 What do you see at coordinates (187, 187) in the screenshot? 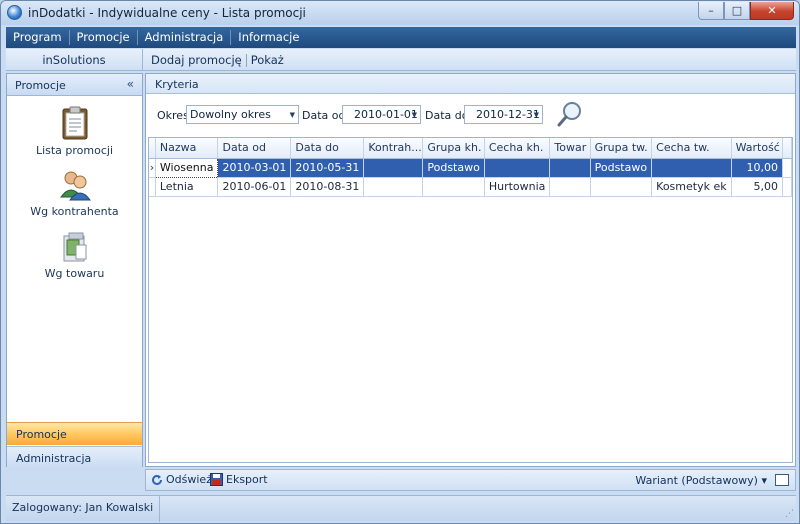
I see `cell-nazwa: Letnia` at bounding box center [187, 187].